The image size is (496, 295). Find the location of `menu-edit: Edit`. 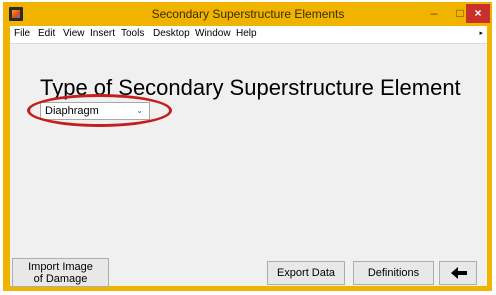

menu-edit: Edit is located at coordinates (46, 33).